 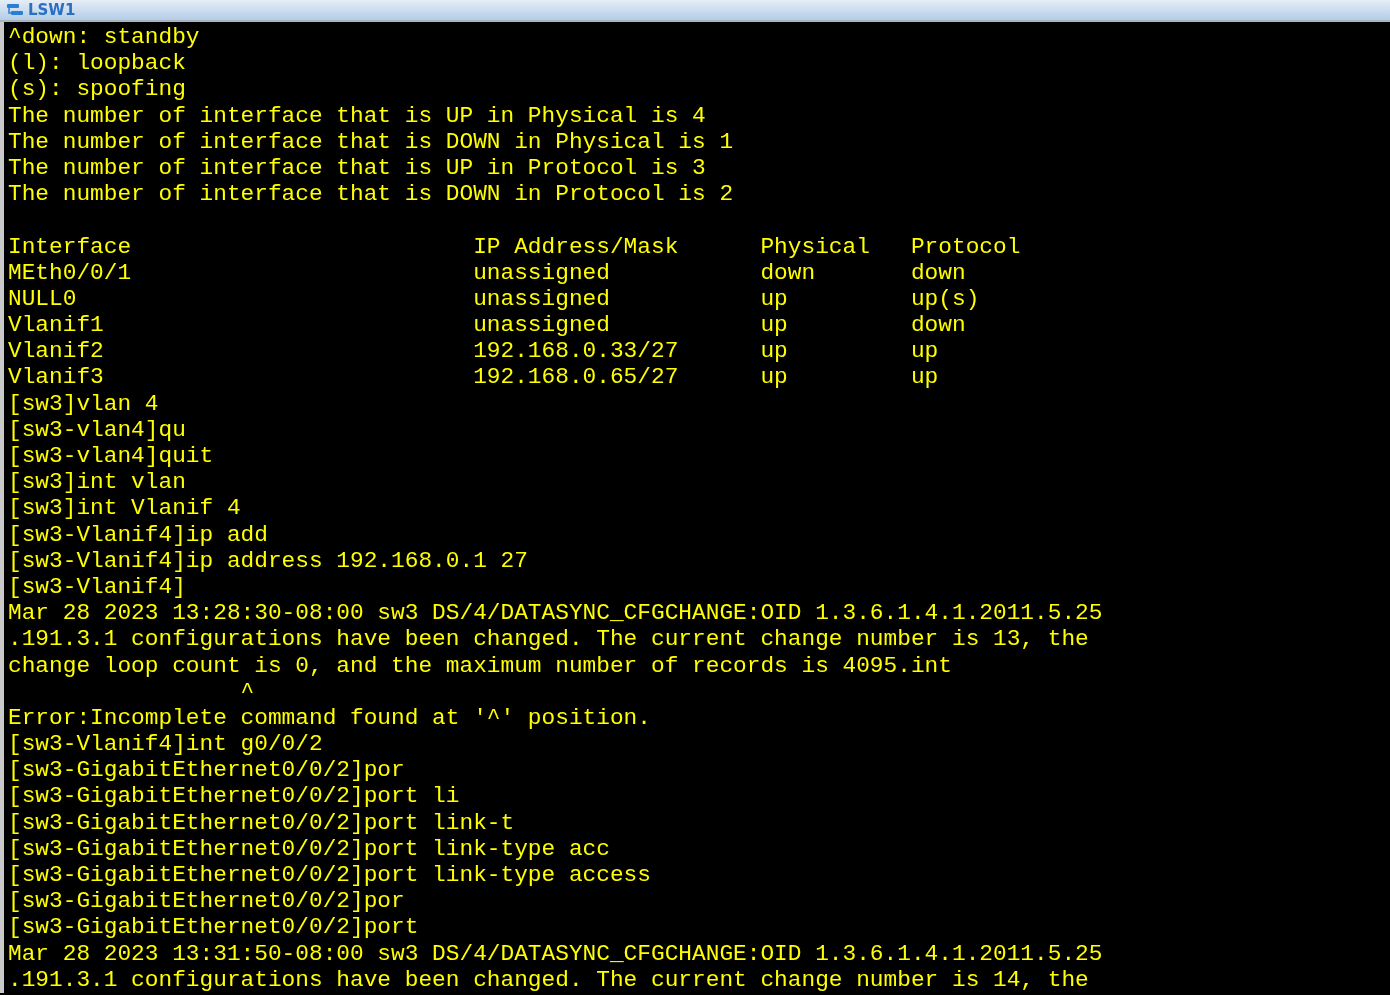 I want to click on terminal-line: ^, so click(x=247, y=691).